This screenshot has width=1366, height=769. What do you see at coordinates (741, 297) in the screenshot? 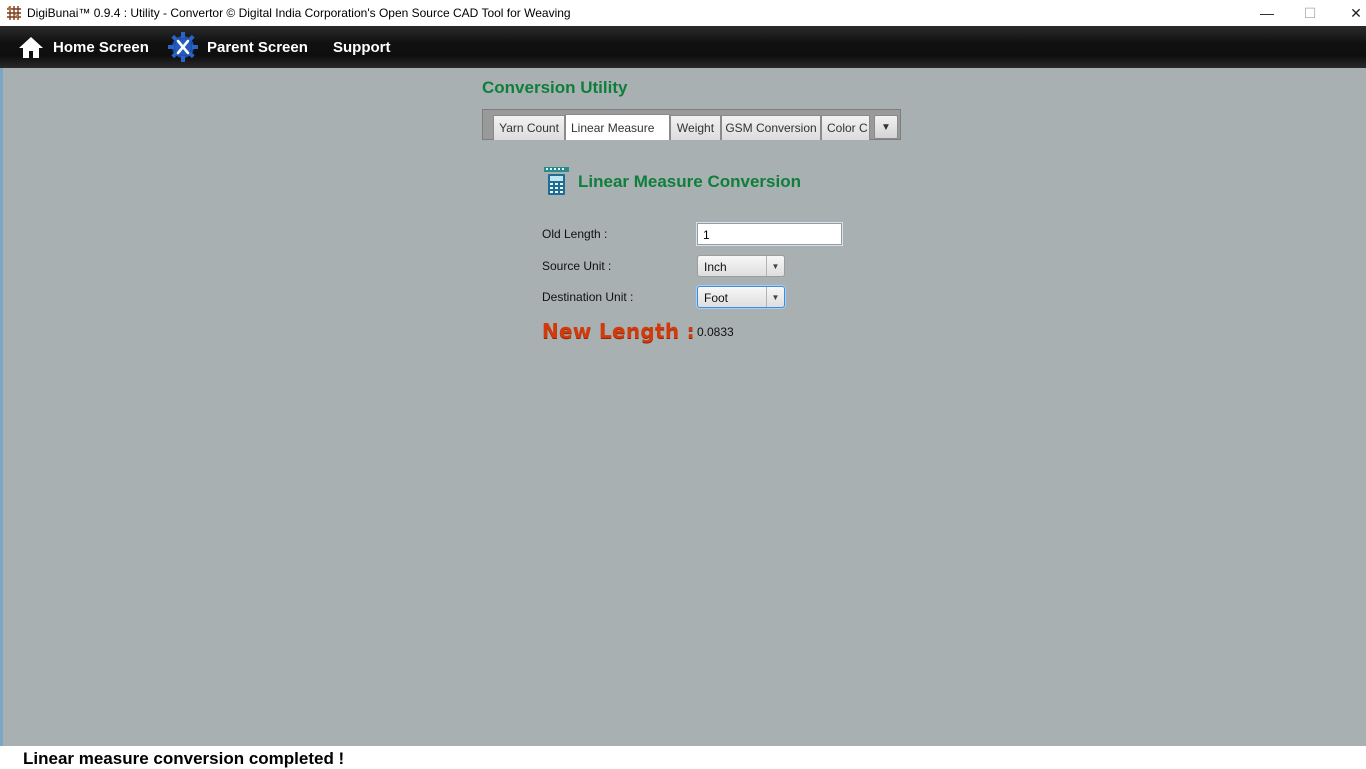
I see `destination-unit-select: Foot ▼` at bounding box center [741, 297].